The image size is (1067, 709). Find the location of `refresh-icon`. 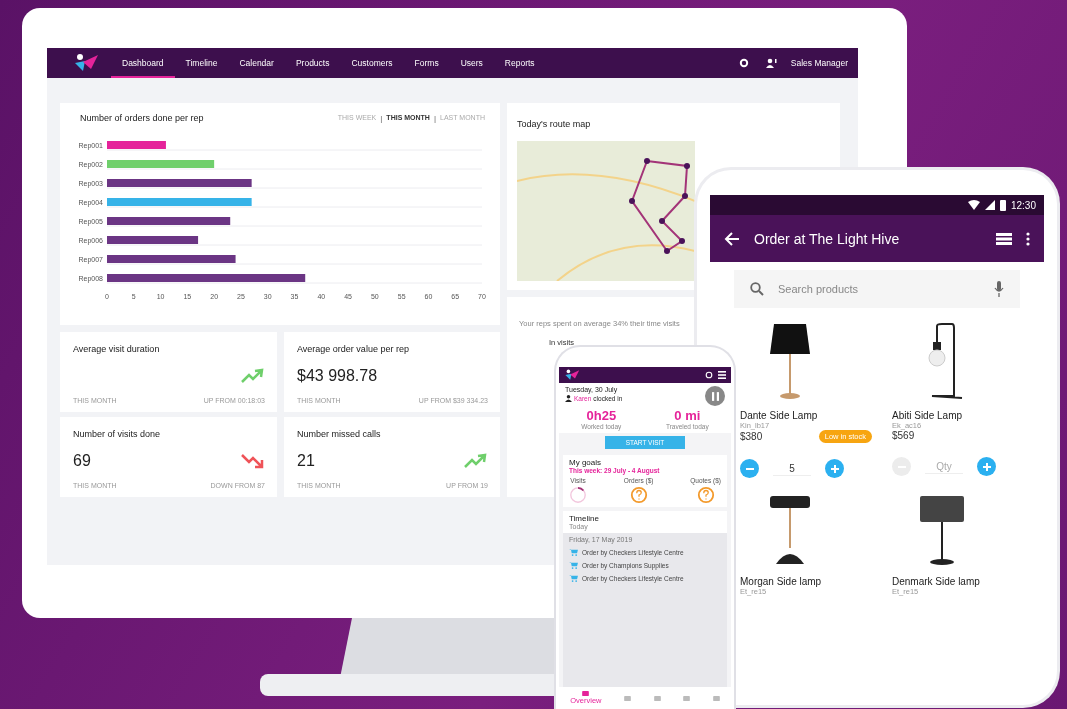

refresh-icon is located at coordinates (709, 375).